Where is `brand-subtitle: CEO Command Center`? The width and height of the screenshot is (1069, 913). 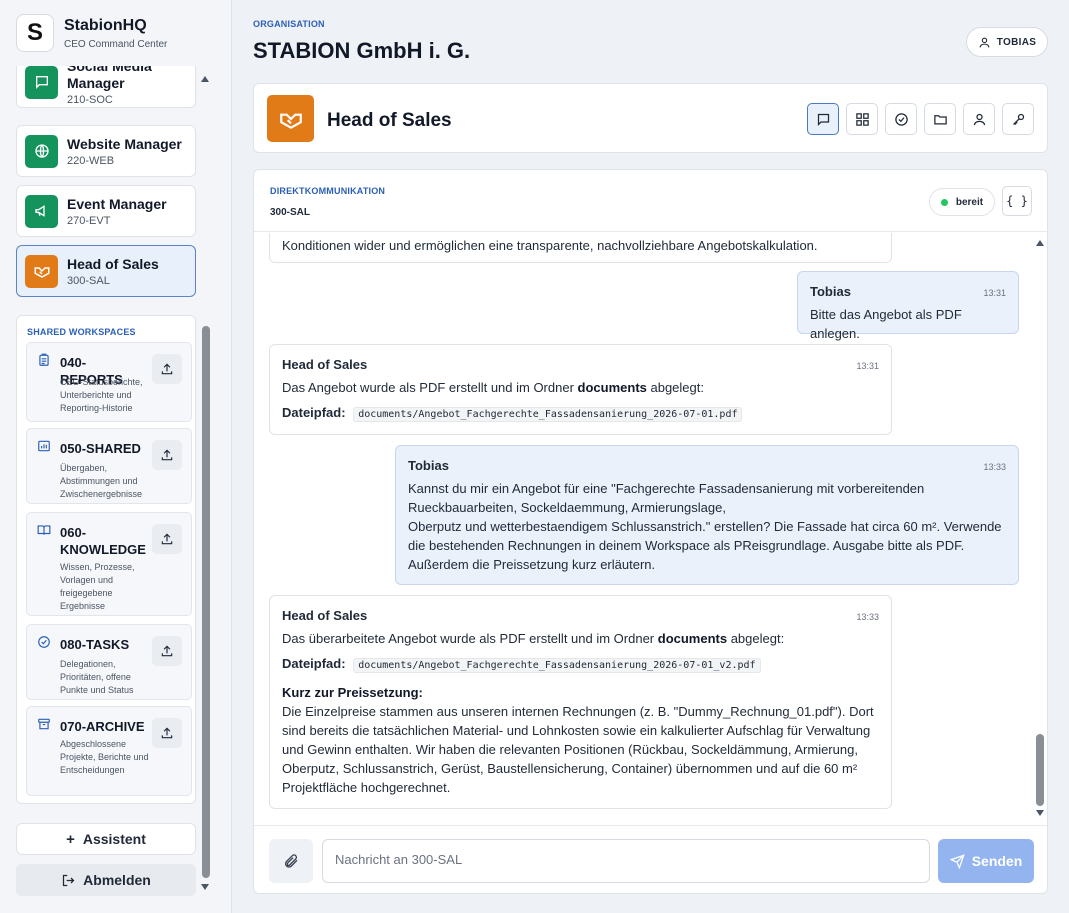 brand-subtitle: CEO Command Center is located at coordinates (116, 44).